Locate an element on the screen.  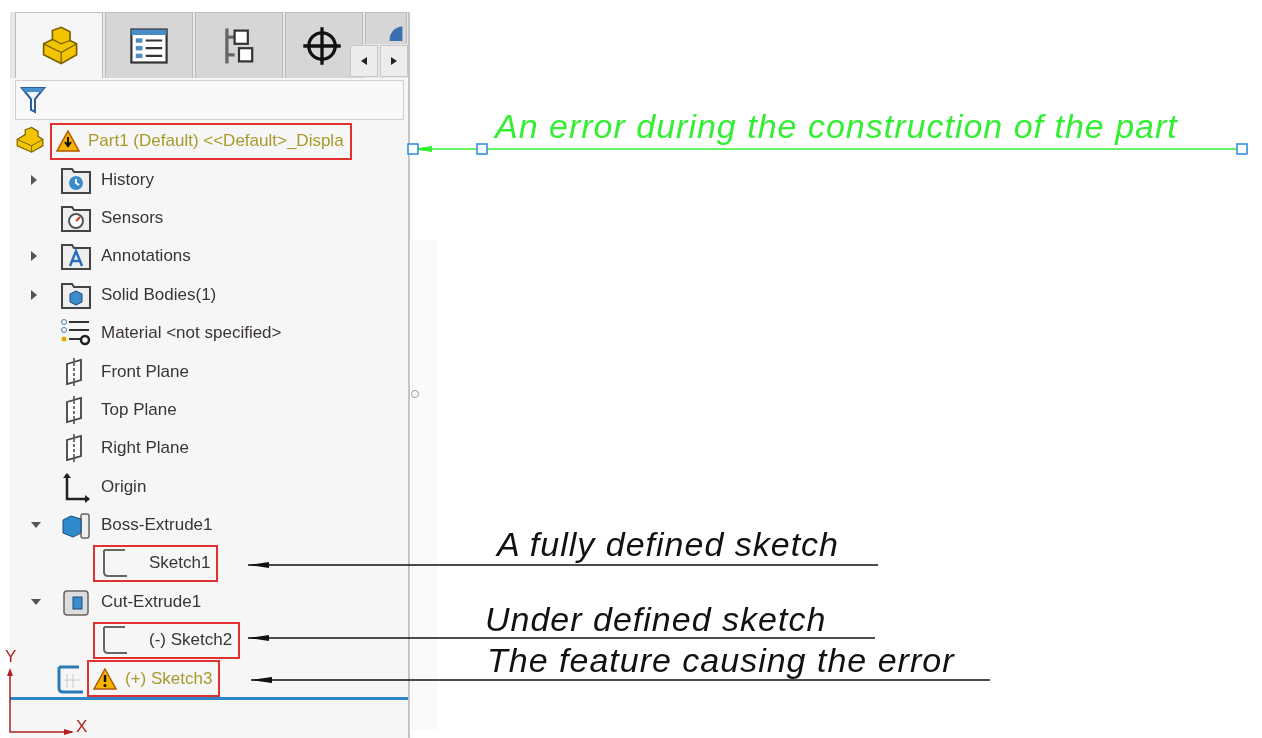
tree-item: Right Plane is located at coordinates (145, 448).